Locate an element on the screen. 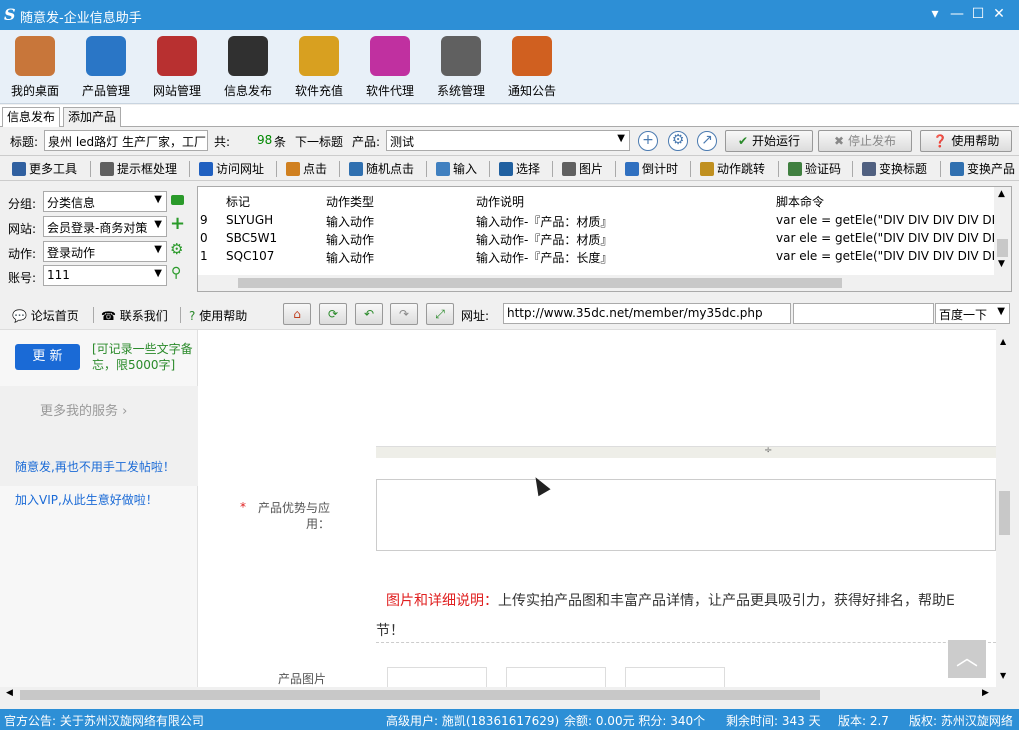 The width and height of the screenshot is (1019, 730). table-cell: SBC5W1 is located at coordinates (251, 238).